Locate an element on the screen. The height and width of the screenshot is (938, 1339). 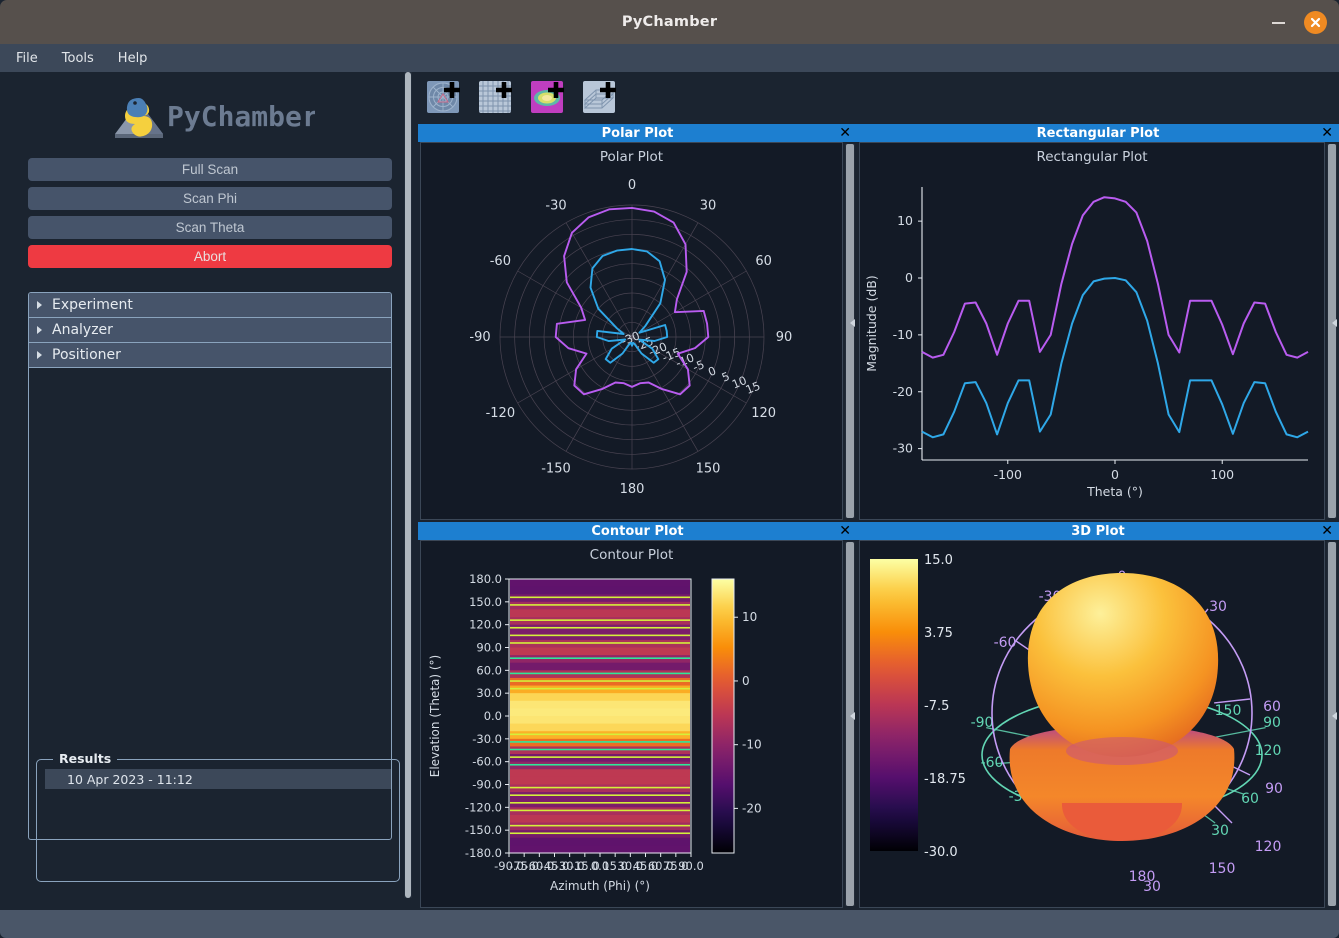
scan-phi-button: Scan Phi is located at coordinates (210, 198).